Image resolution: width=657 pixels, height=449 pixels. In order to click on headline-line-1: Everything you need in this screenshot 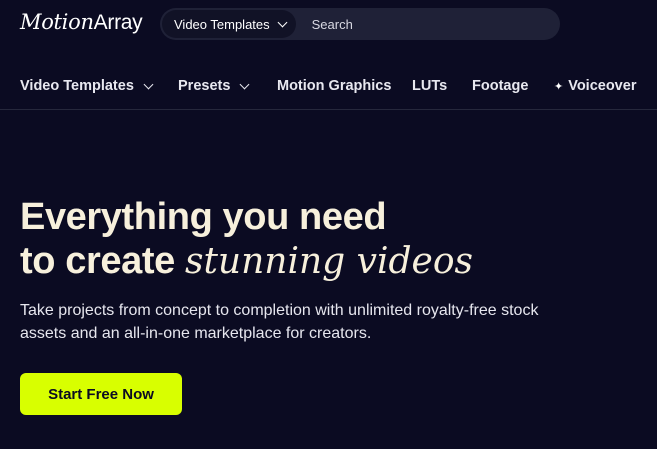, I will do `click(203, 217)`.